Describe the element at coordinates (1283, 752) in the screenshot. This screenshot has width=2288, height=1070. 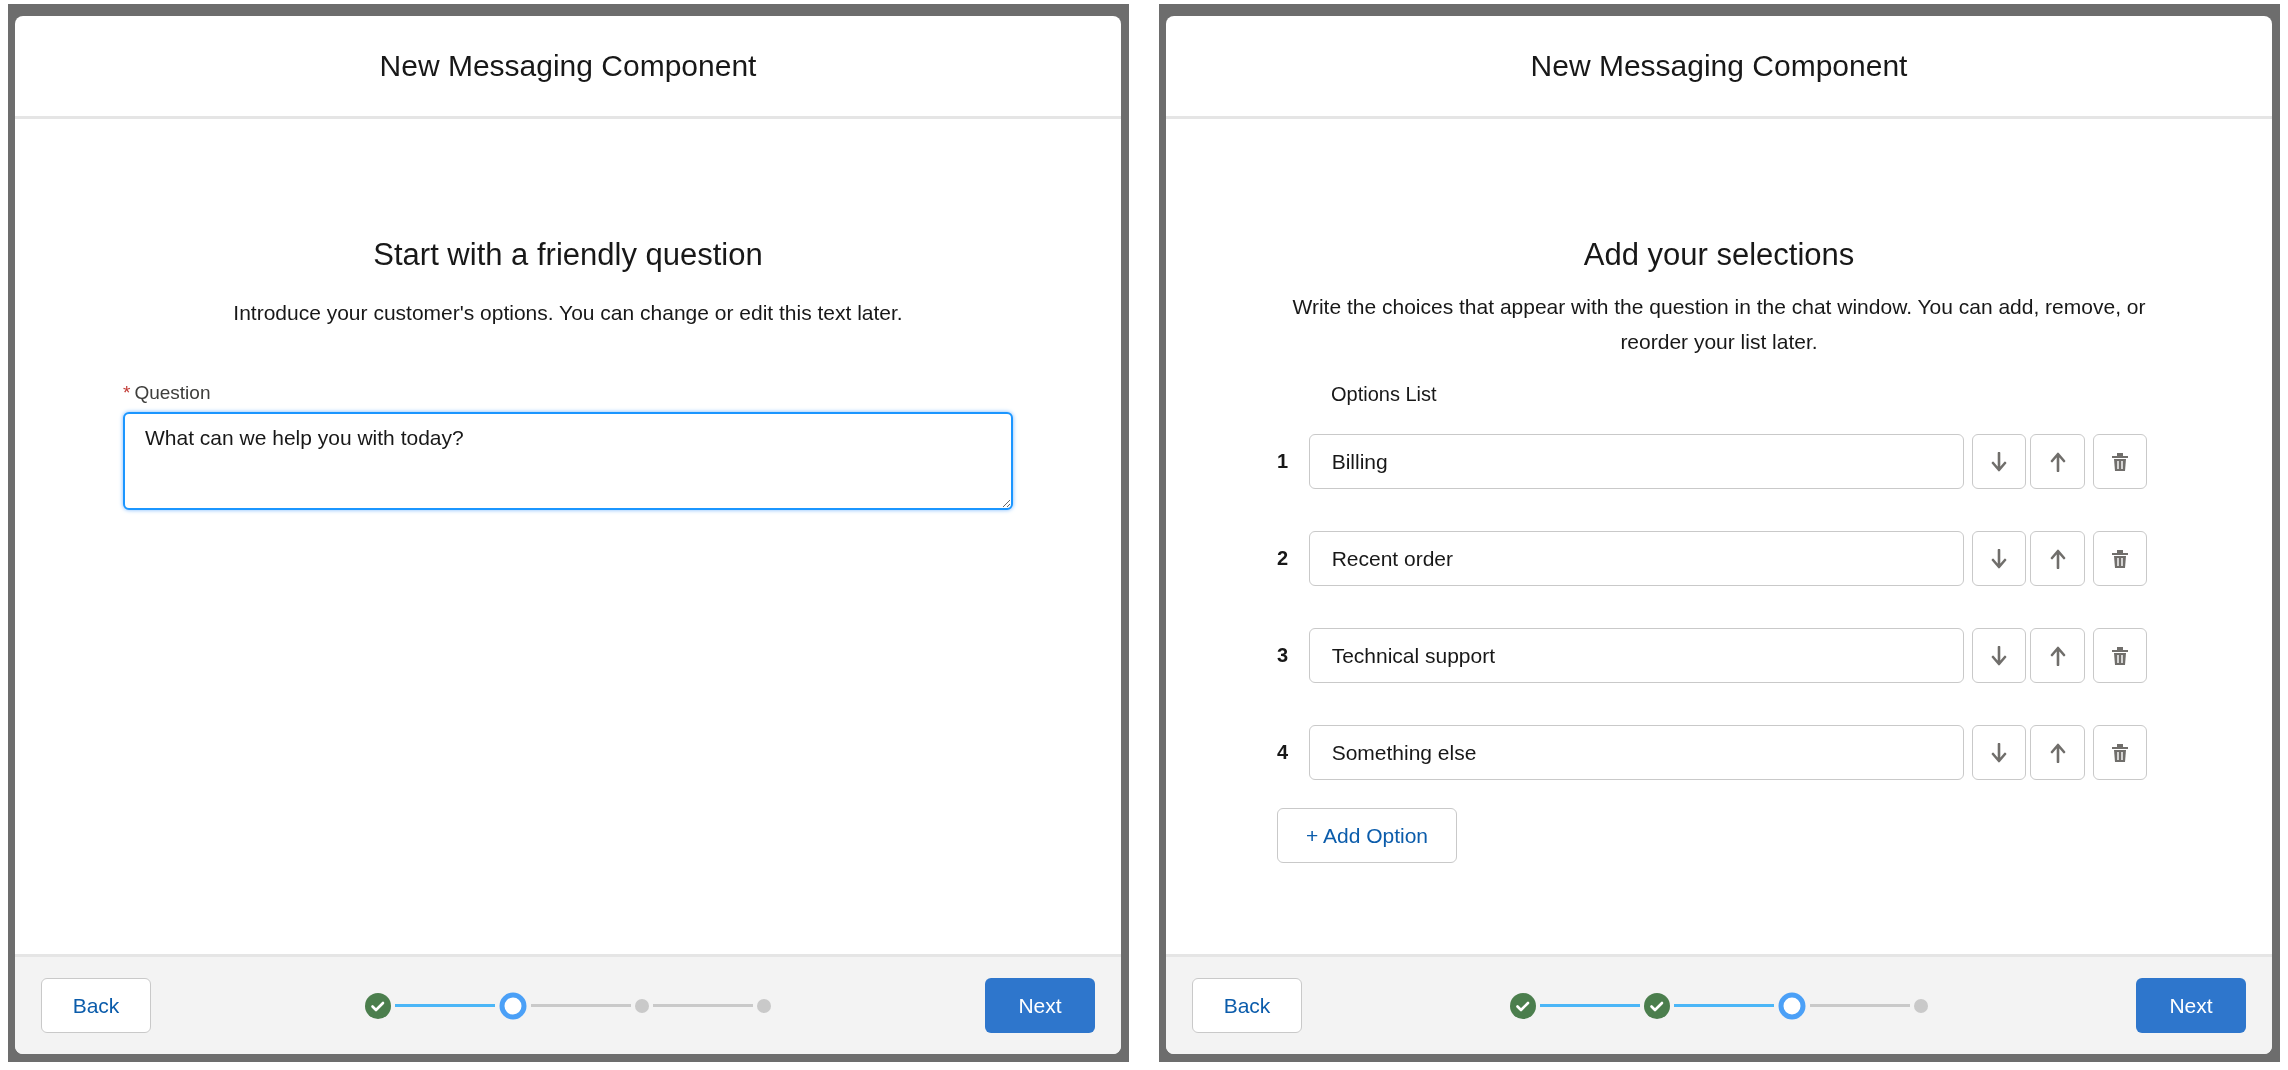
I see `option-number: 4` at that location.